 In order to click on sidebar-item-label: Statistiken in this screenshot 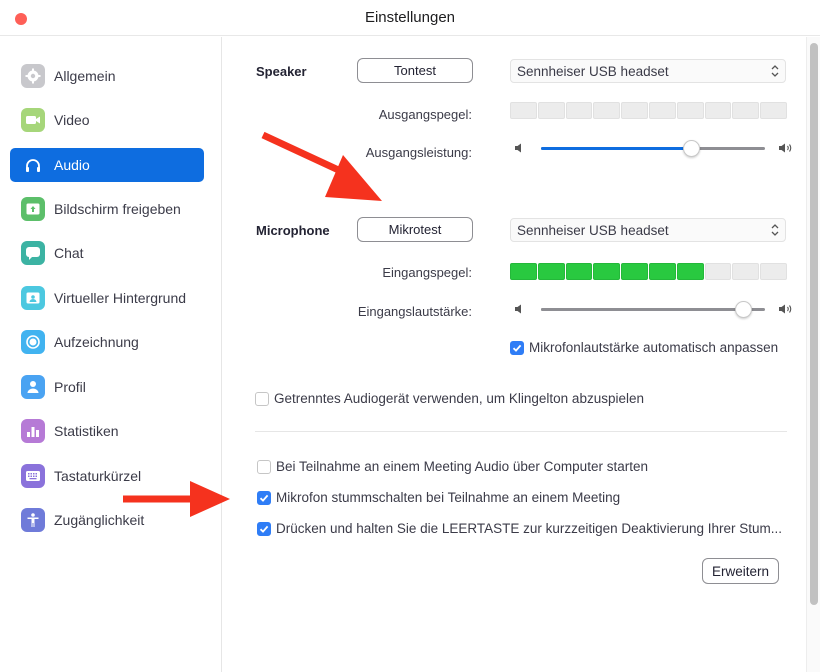, I will do `click(86, 431)`.